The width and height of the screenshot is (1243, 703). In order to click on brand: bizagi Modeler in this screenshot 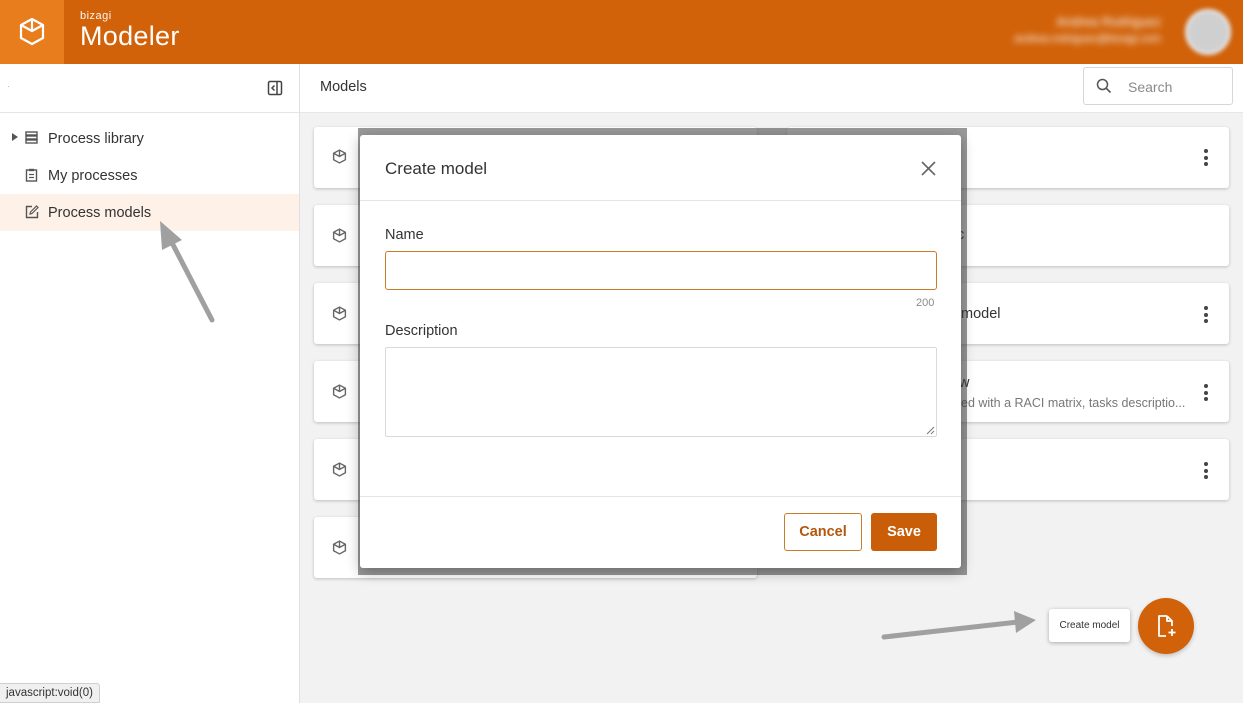, I will do `click(130, 30)`.